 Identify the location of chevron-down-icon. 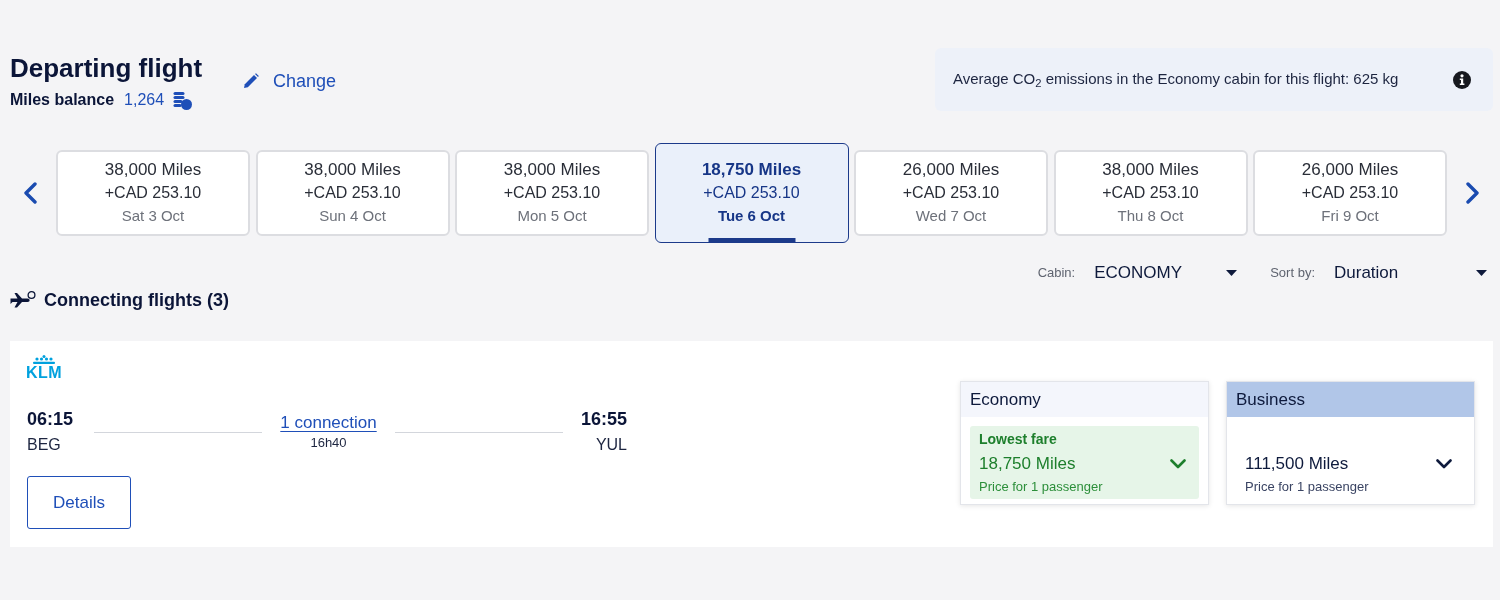
(1444, 464).